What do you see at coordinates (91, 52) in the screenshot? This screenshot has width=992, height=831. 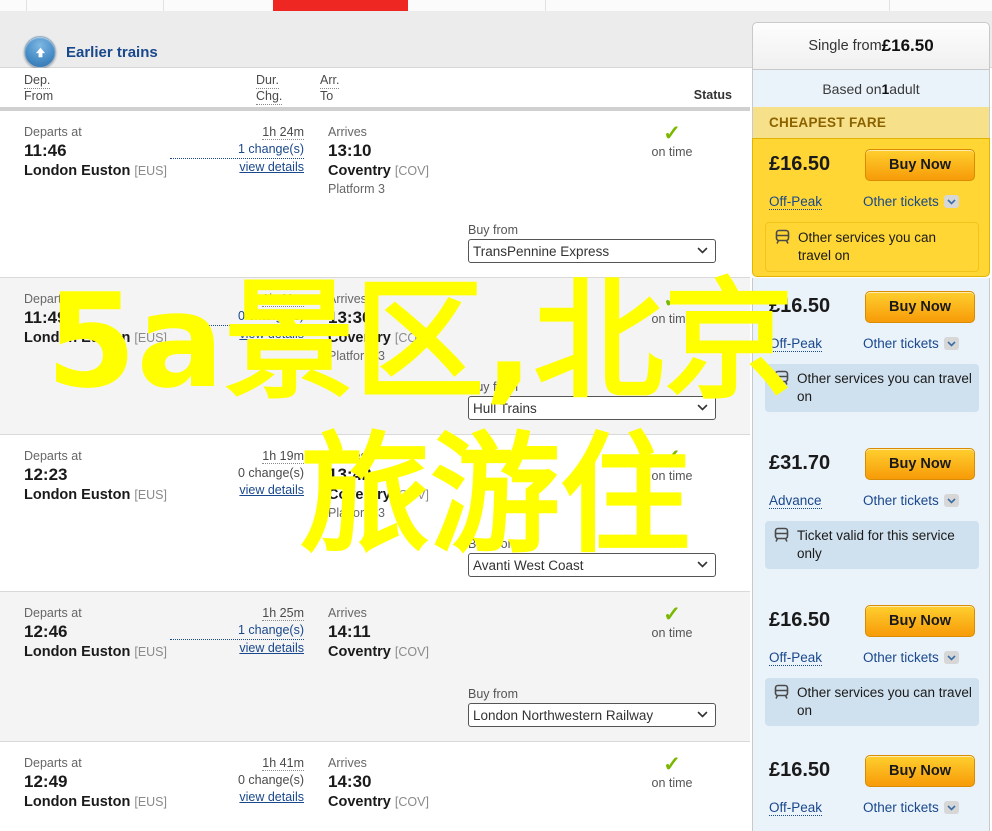 I see `earlier-trains-button: Earlier trains` at bounding box center [91, 52].